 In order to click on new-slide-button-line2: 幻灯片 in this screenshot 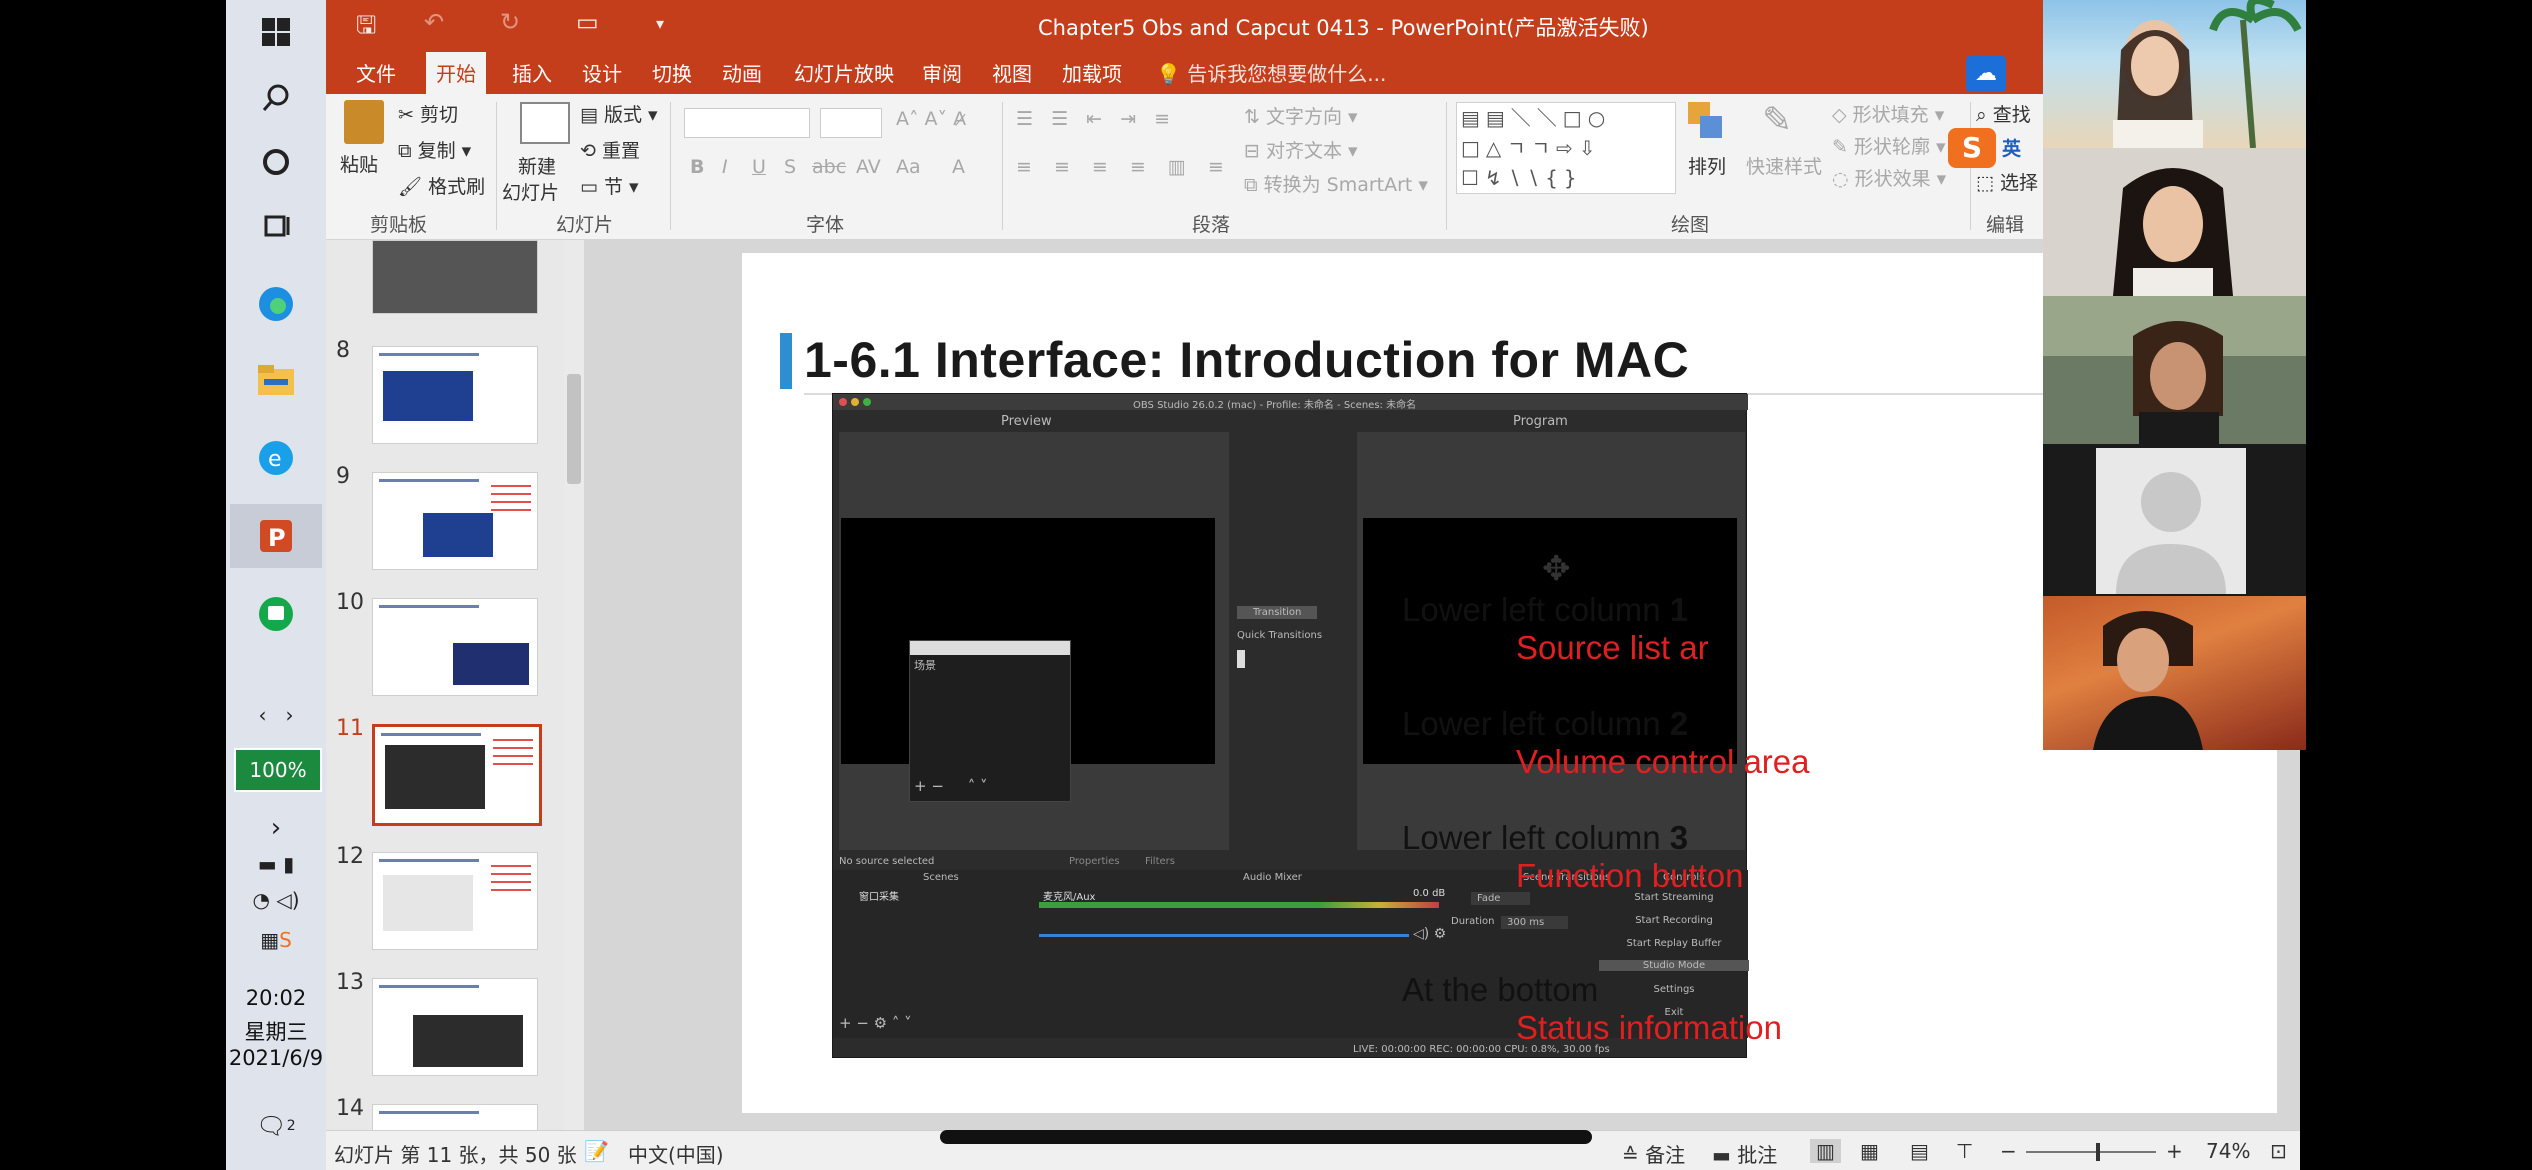, I will do `click(530, 191)`.